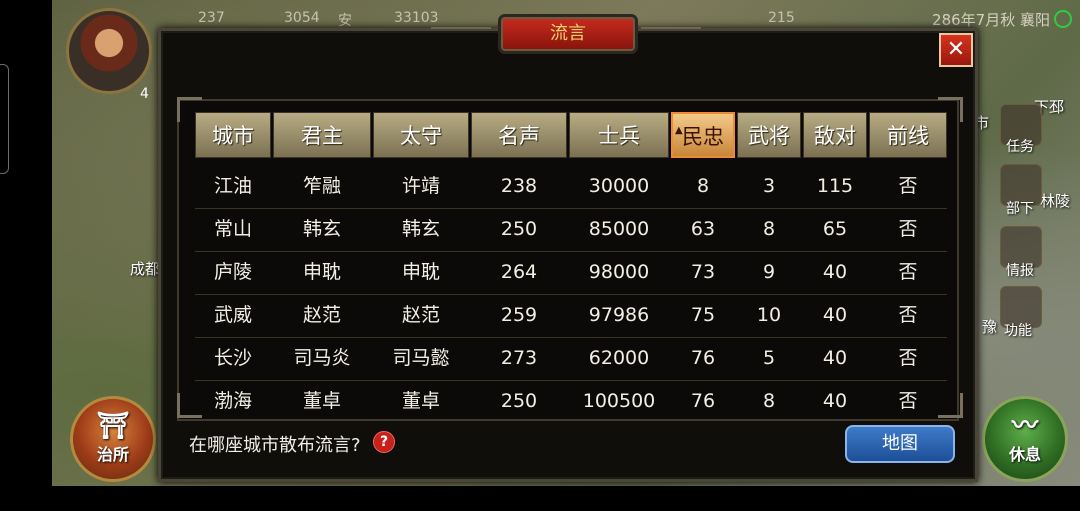 This screenshot has width=1080, height=511. Describe the element at coordinates (519, 358) in the screenshot. I see `table-cell: 273` at that location.